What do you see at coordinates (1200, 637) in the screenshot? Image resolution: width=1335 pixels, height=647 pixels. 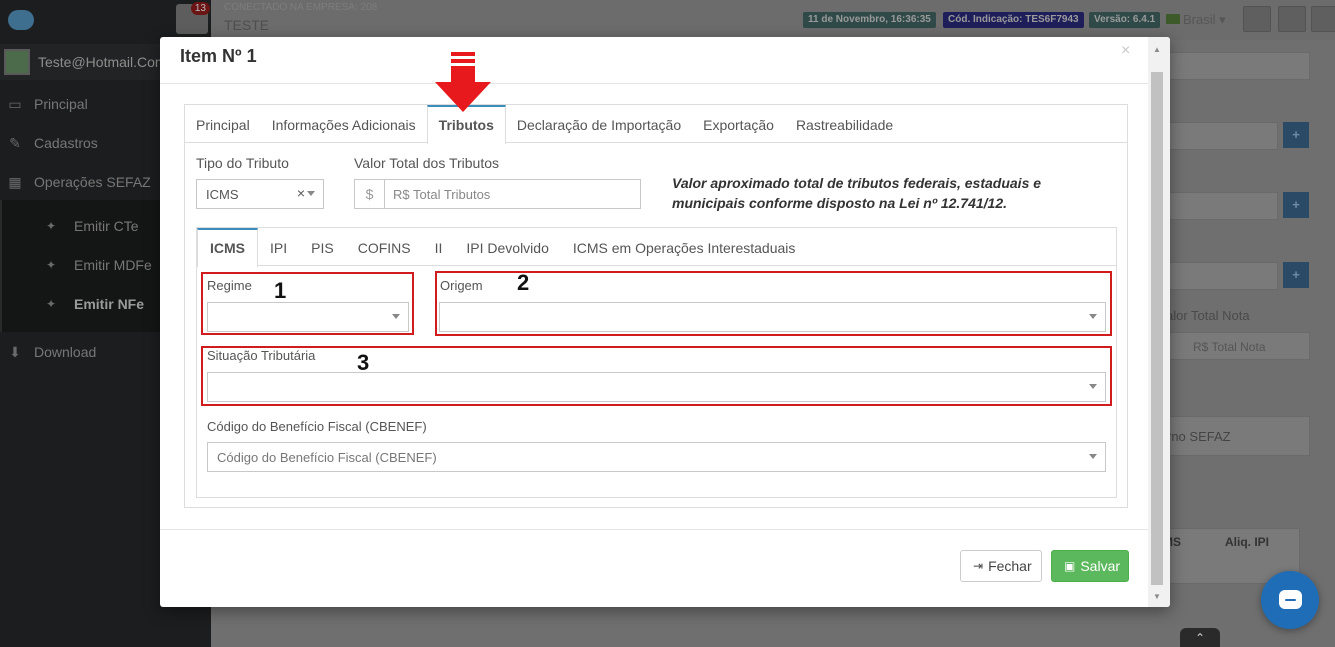 I see `scroll-top-button: ⌃` at bounding box center [1200, 637].